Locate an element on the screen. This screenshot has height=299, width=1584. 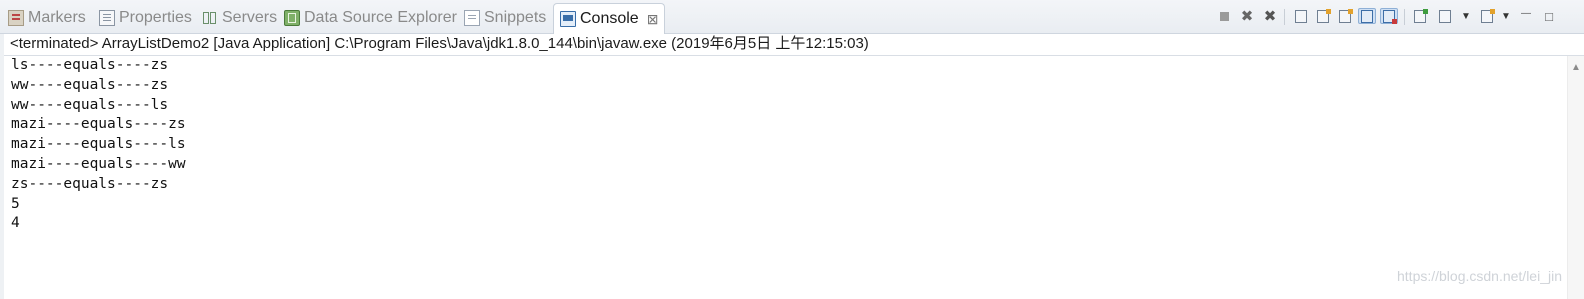
close-icon: ⊠ is located at coordinates (653, 19).